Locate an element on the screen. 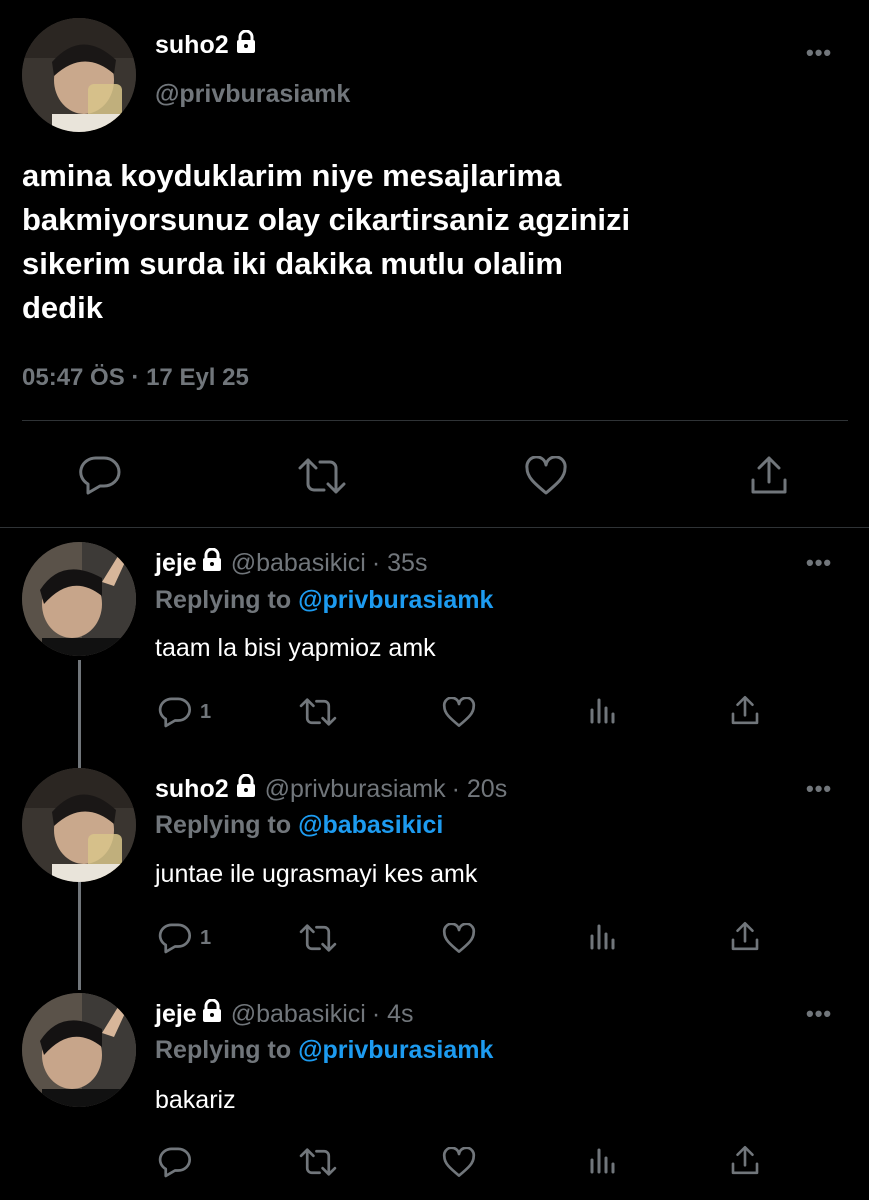 The image size is (869, 1200). reply-age: · 4s is located at coordinates (392, 1014).